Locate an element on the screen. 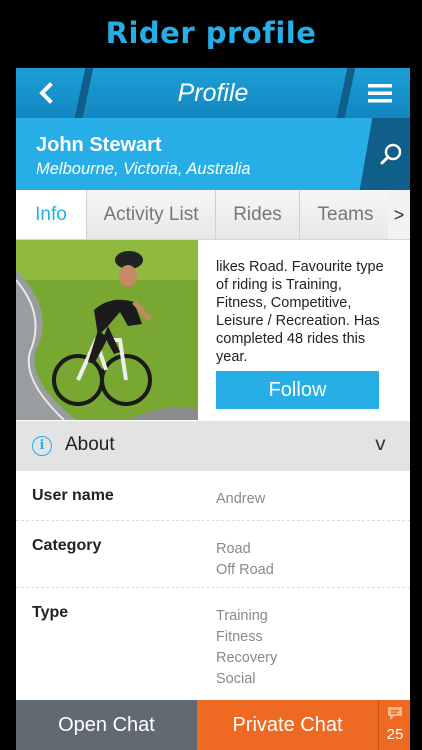 The height and width of the screenshot is (750, 422). detail-value: Road is located at coordinates (233, 549).